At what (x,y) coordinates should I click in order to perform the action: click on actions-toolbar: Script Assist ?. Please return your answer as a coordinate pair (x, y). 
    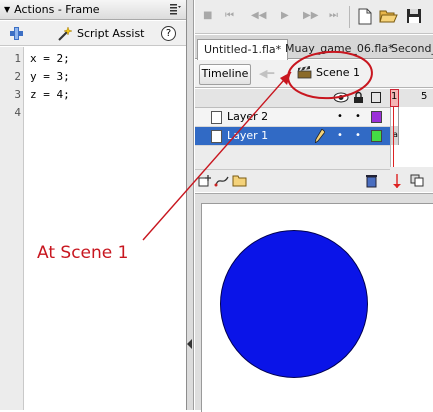
    Looking at the image, I should click on (93, 33).